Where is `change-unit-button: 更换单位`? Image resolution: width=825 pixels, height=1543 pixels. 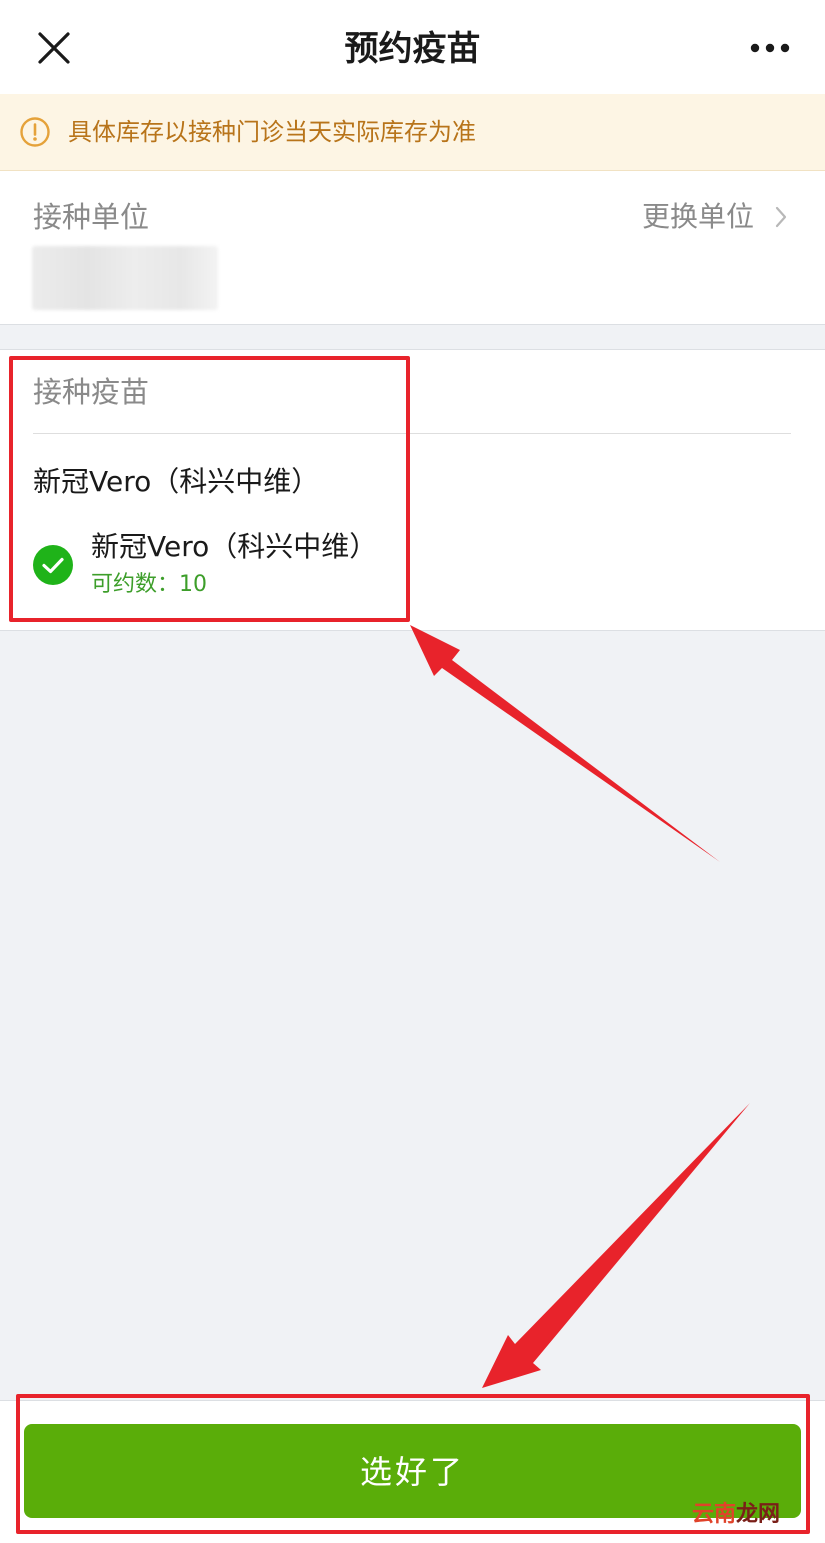
change-unit-button: 更换单位 is located at coordinates (714, 217).